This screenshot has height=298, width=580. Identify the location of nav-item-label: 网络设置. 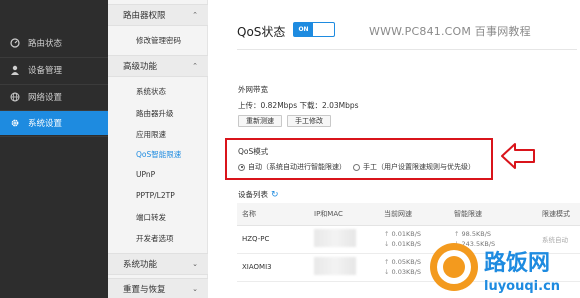
(45, 98).